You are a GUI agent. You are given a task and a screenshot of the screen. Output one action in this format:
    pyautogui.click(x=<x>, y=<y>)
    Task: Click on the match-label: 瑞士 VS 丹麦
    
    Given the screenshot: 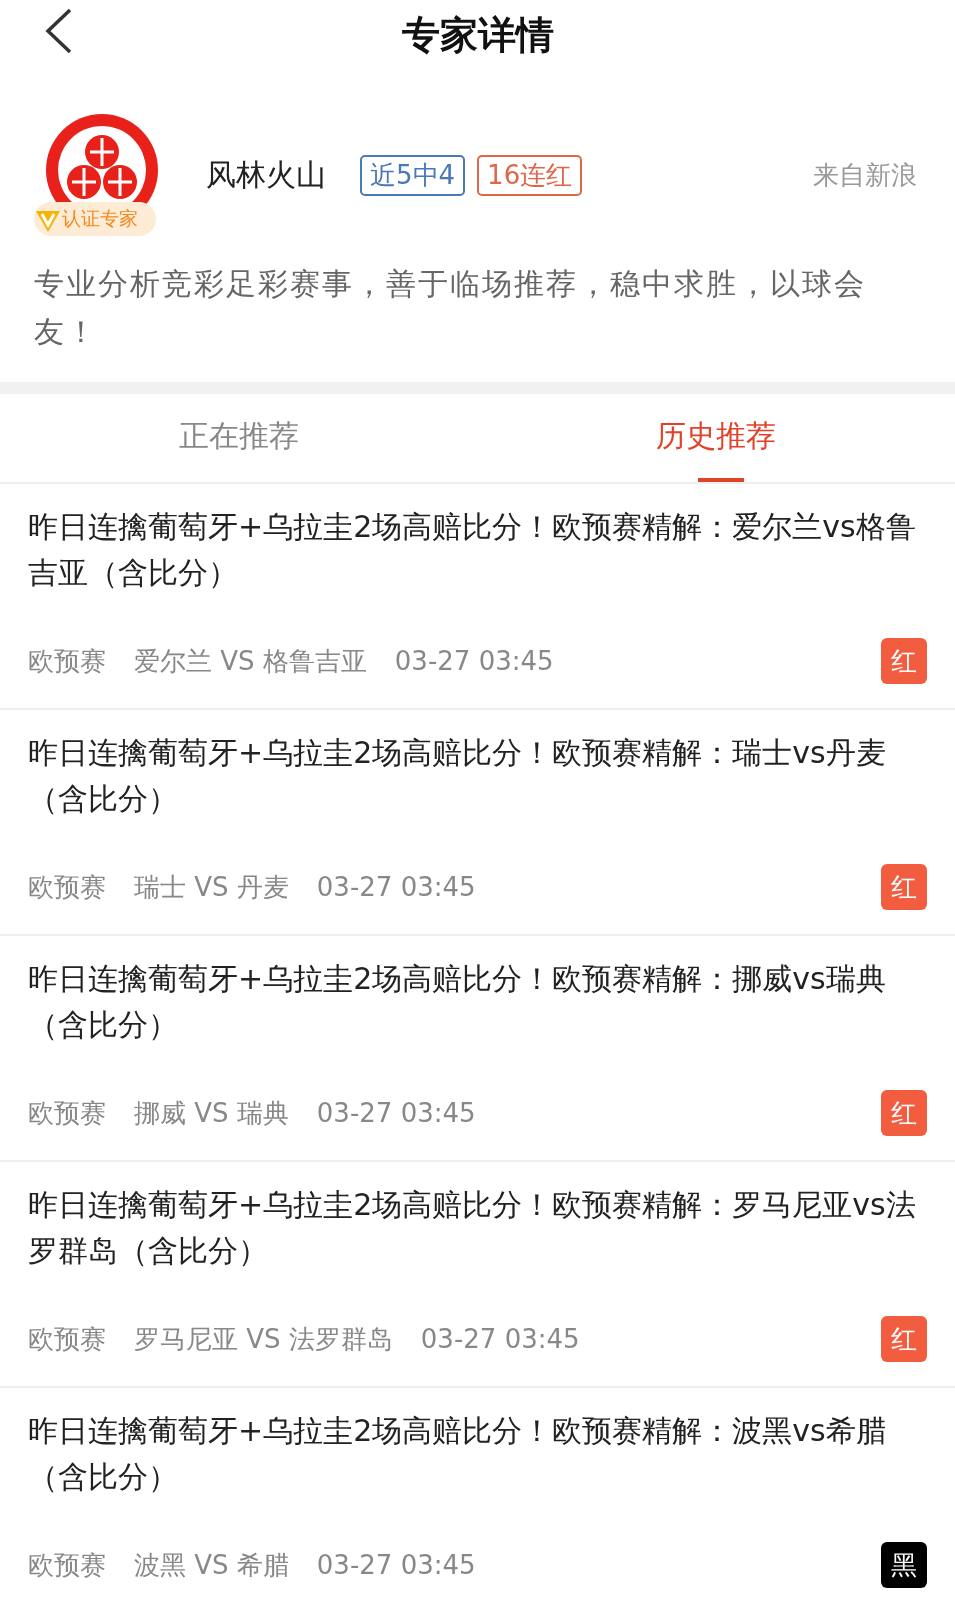 What is the action you would take?
    pyautogui.click(x=211, y=887)
    